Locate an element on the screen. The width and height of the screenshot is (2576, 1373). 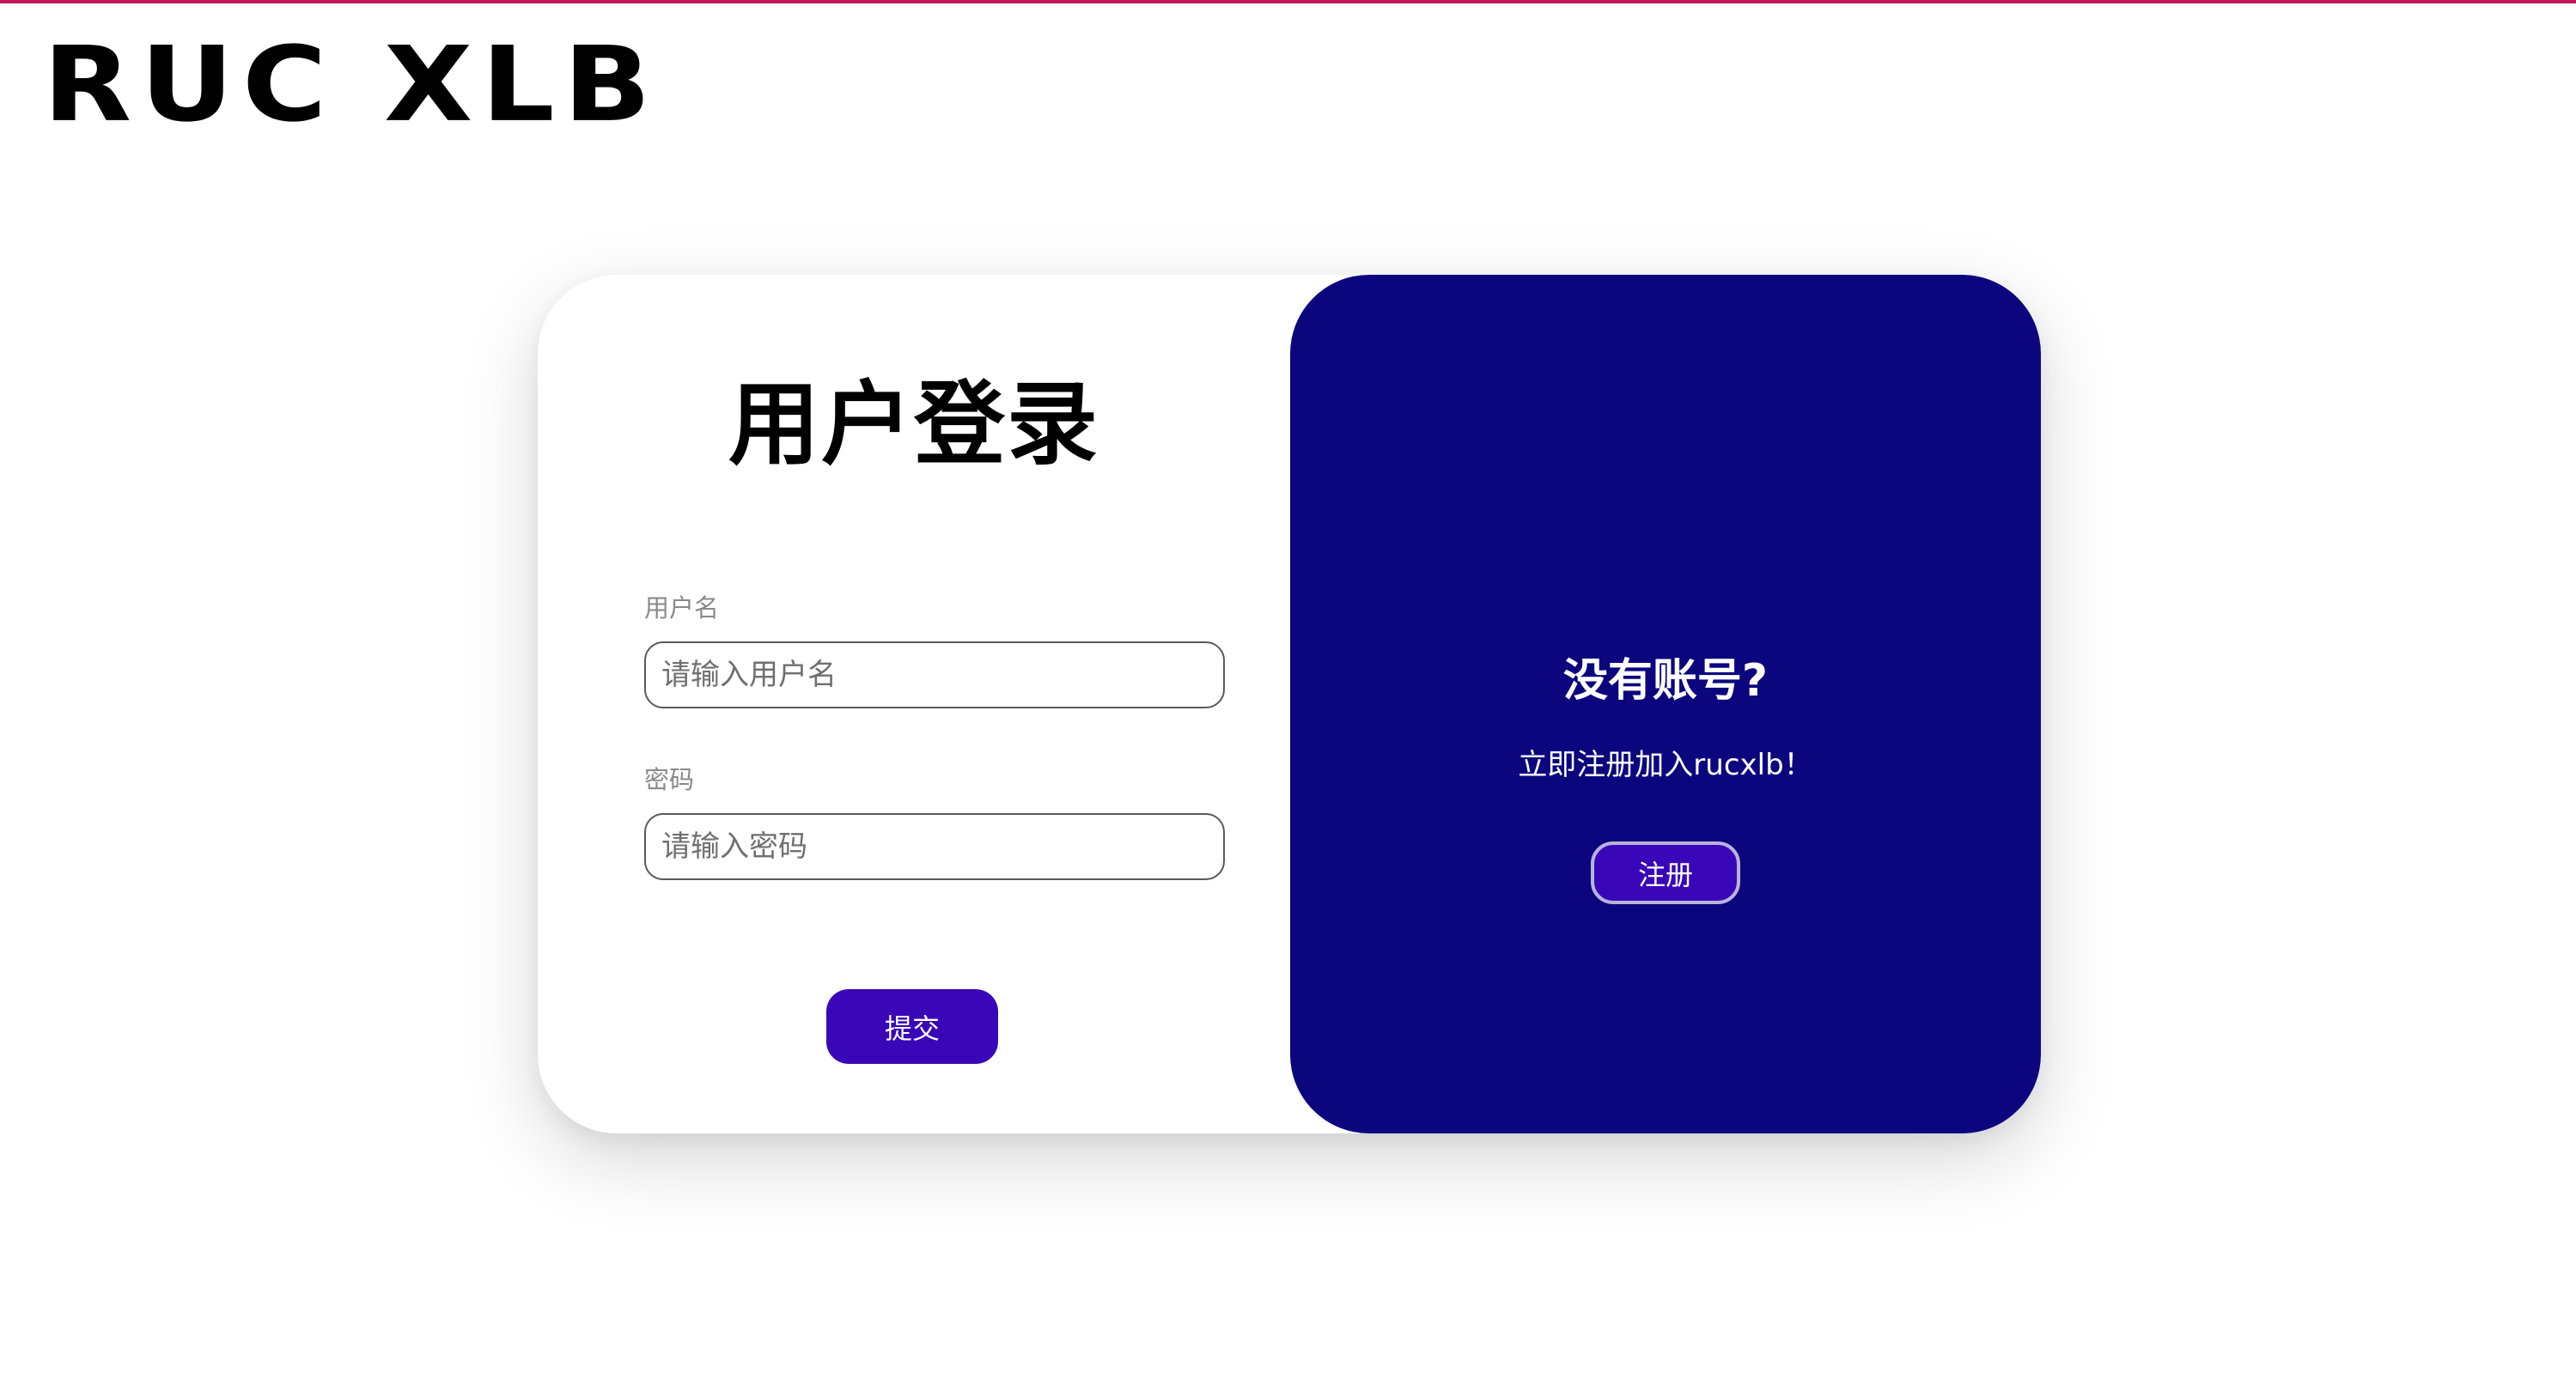
username-input is located at coordinates (934, 674).